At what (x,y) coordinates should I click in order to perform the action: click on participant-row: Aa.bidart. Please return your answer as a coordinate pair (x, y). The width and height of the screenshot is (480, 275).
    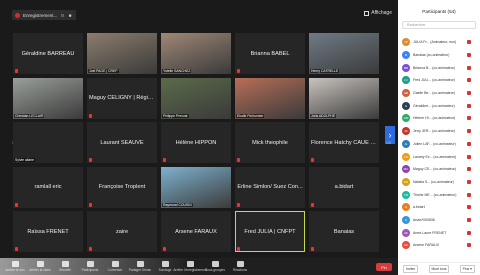
    Looking at the image, I should click on (440, 207).